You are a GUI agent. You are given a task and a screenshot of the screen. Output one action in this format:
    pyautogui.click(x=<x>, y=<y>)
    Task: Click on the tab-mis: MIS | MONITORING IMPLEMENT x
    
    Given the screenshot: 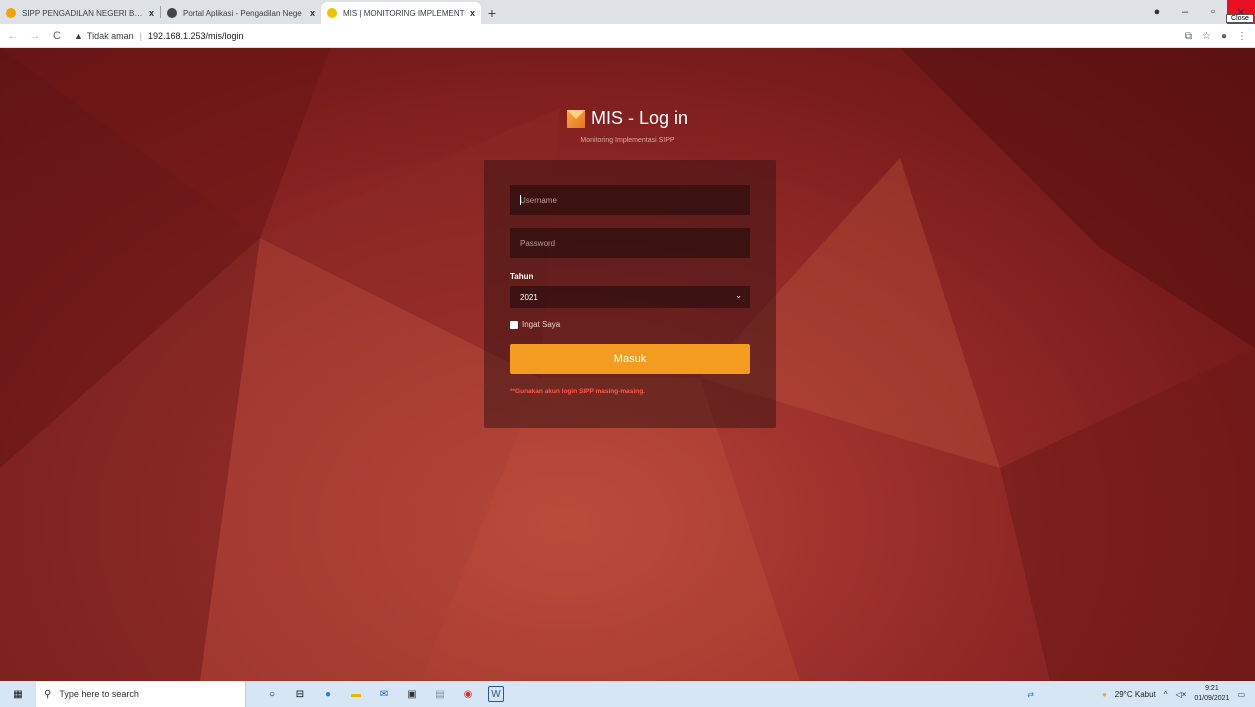 What is the action you would take?
    pyautogui.click(x=401, y=13)
    